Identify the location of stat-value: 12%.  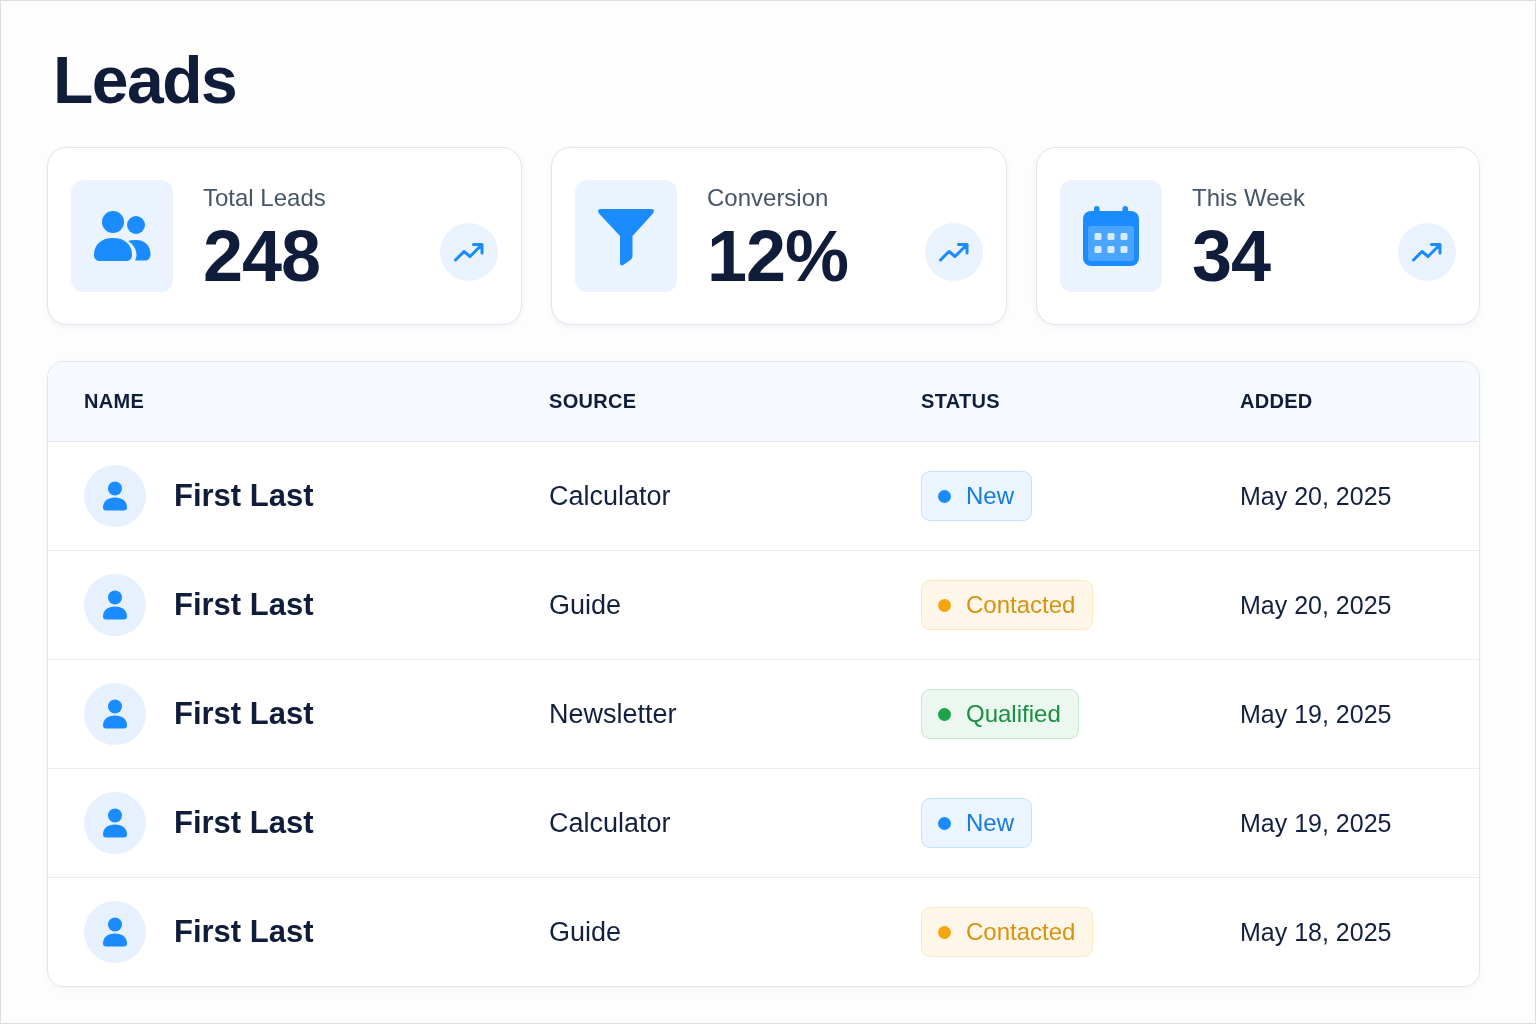
(778, 256).